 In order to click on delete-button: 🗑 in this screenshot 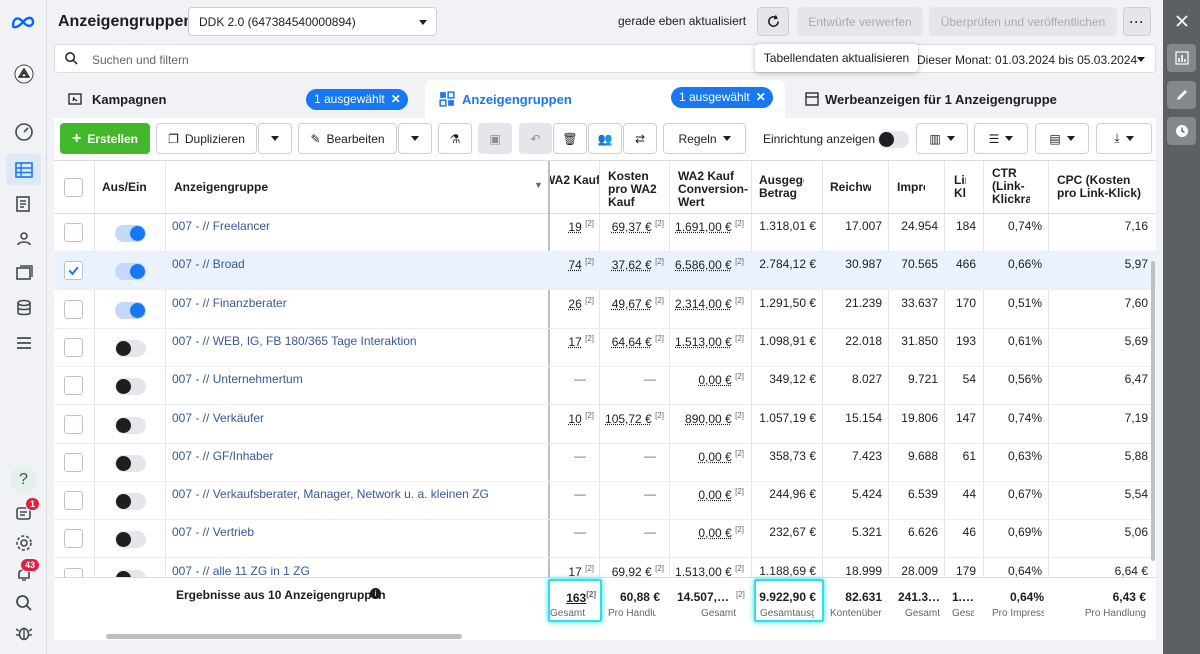, I will do `click(570, 138)`.